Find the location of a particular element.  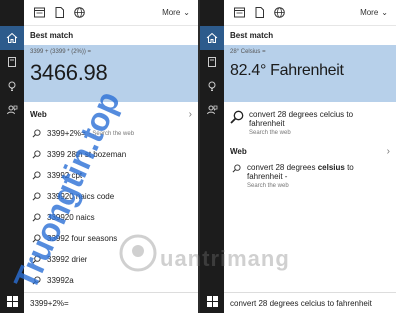

calc-result: 3466.98 is located at coordinates (69, 72).